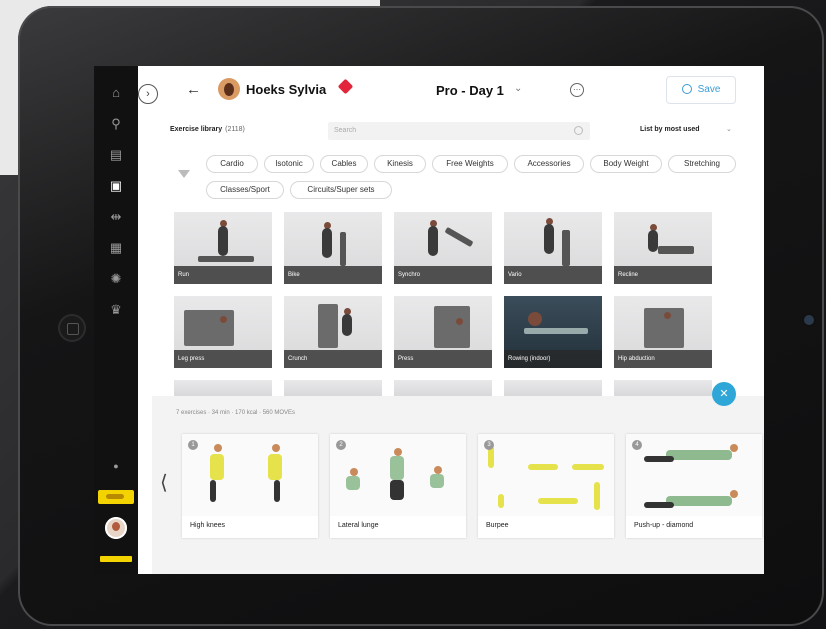  I want to click on leg-press-graphic, so click(209, 328).